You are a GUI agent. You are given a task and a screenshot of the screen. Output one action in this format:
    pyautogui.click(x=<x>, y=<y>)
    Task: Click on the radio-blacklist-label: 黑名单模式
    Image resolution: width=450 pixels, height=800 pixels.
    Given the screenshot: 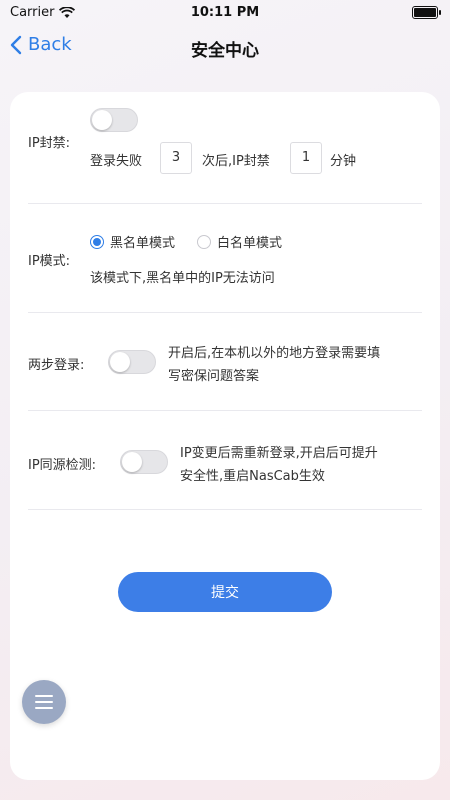 What is the action you would take?
    pyautogui.click(x=143, y=243)
    